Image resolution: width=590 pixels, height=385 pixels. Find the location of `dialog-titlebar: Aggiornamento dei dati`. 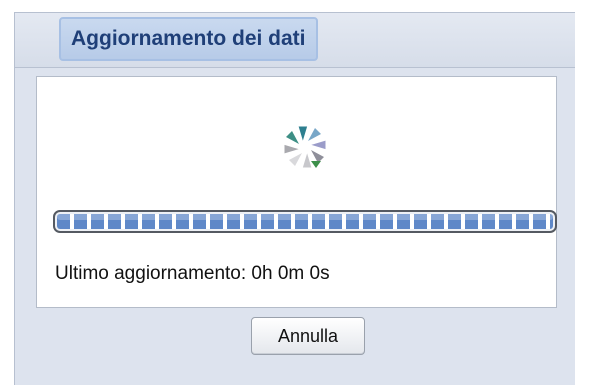

dialog-titlebar: Aggiornamento dei dati is located at coordinates (295, 40).